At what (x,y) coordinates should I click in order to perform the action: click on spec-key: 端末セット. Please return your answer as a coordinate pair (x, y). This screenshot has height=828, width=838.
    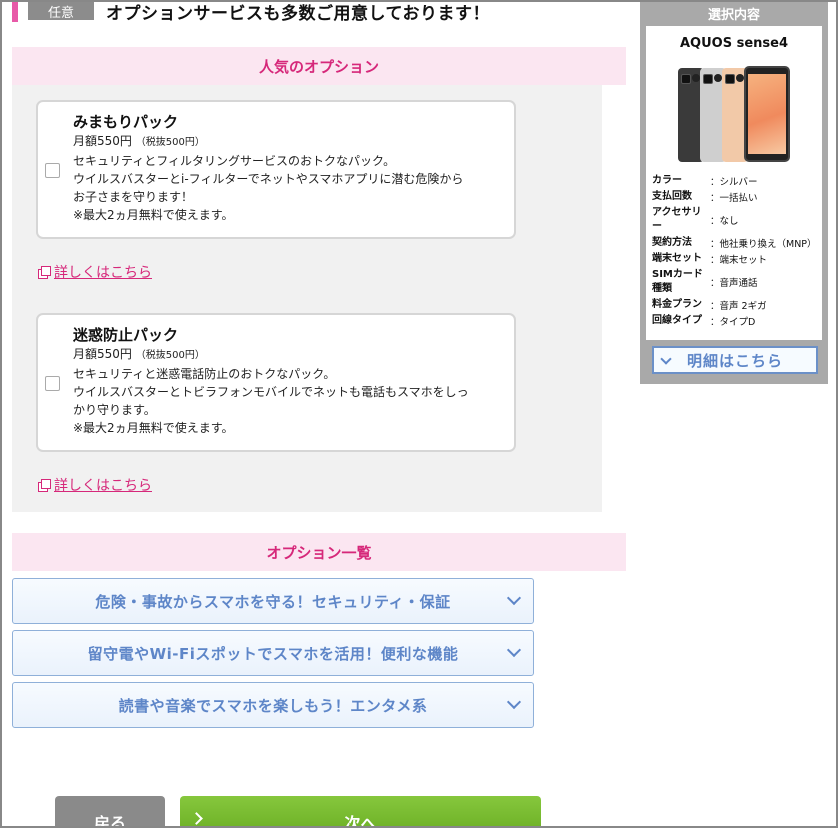
    Looking at the image, I should click on (677, 258).